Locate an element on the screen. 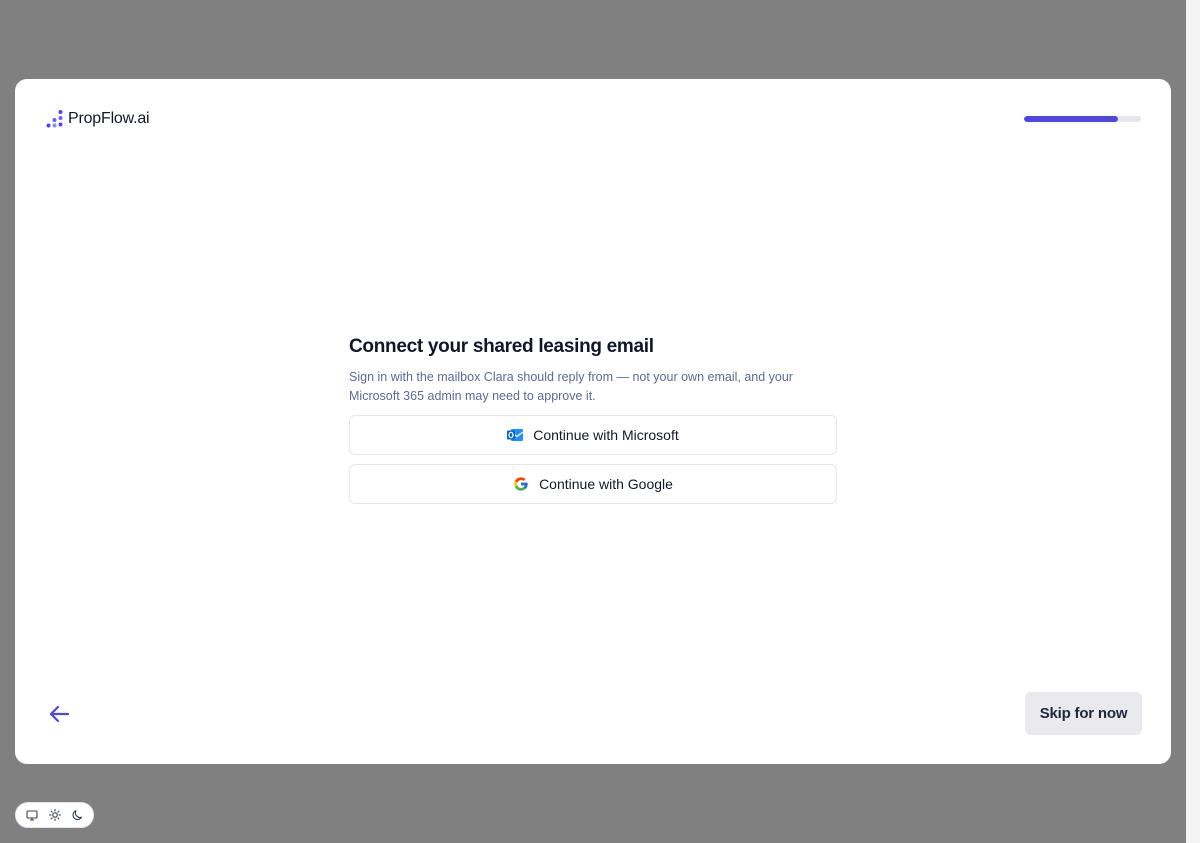  continue-with-microsoft-label: Continue with Microsoft is located at coordinates (606, 435).